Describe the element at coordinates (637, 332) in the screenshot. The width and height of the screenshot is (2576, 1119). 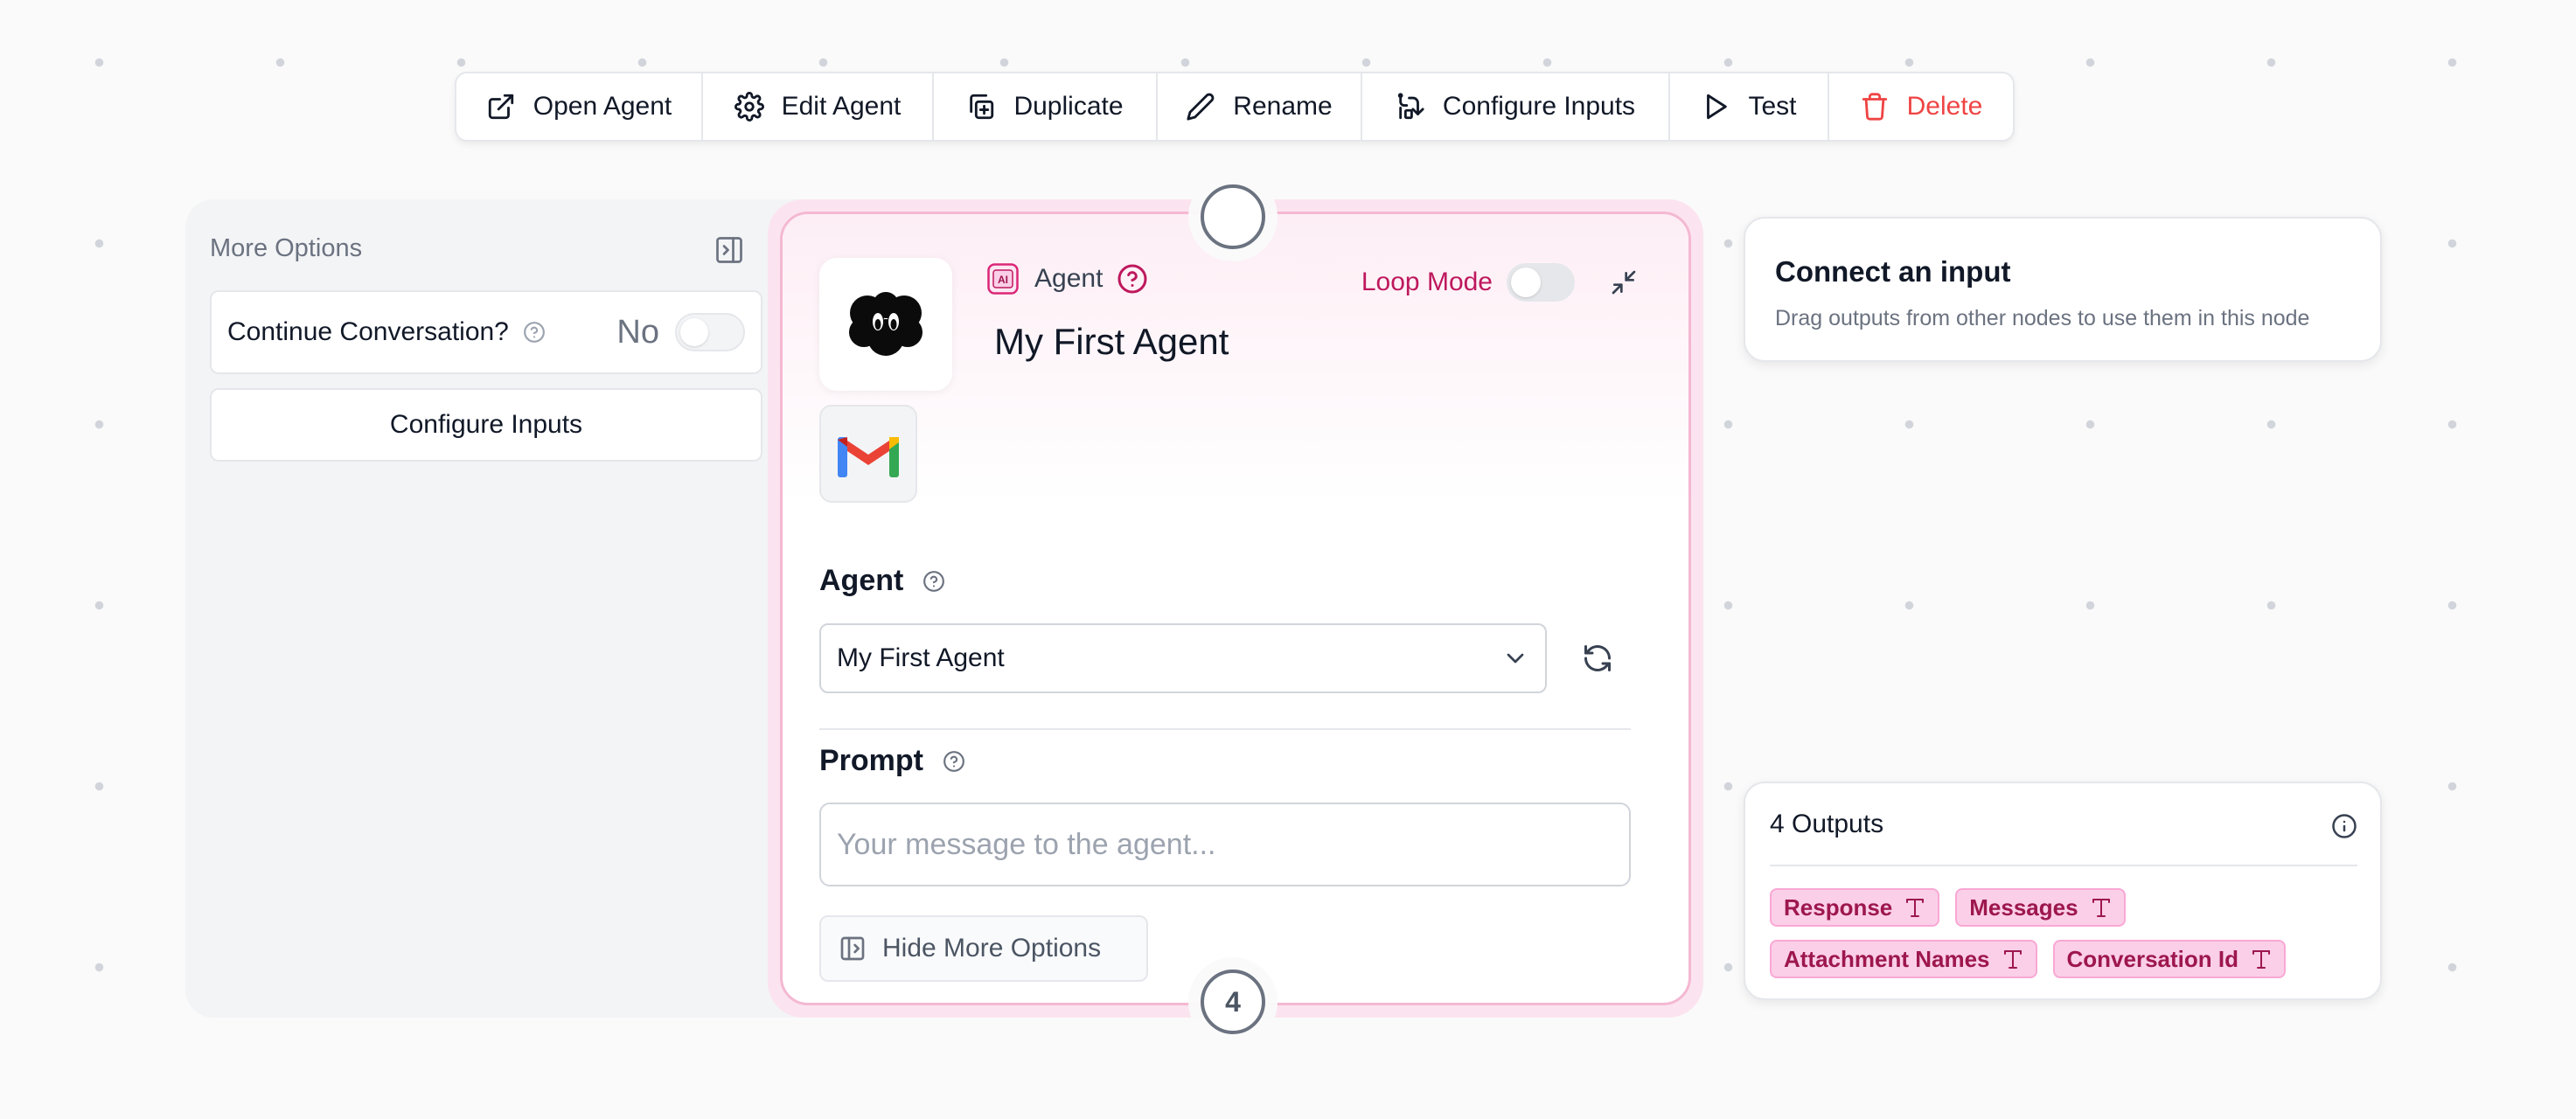
I see `continue-conversation-value: No` at that location.